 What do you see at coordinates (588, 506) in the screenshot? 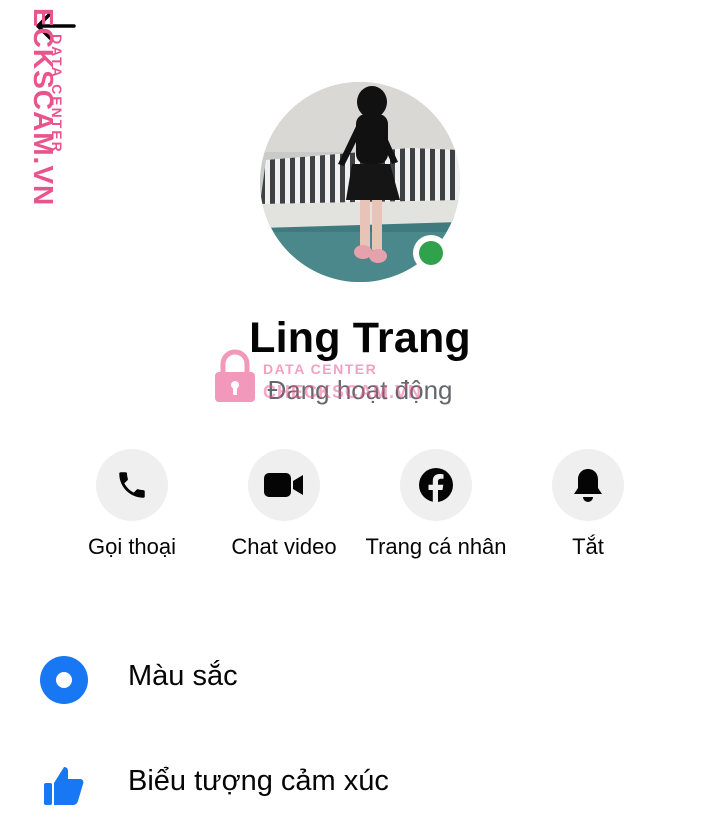
I see `mute-button: Tắt` at bounding box center [588, 506].